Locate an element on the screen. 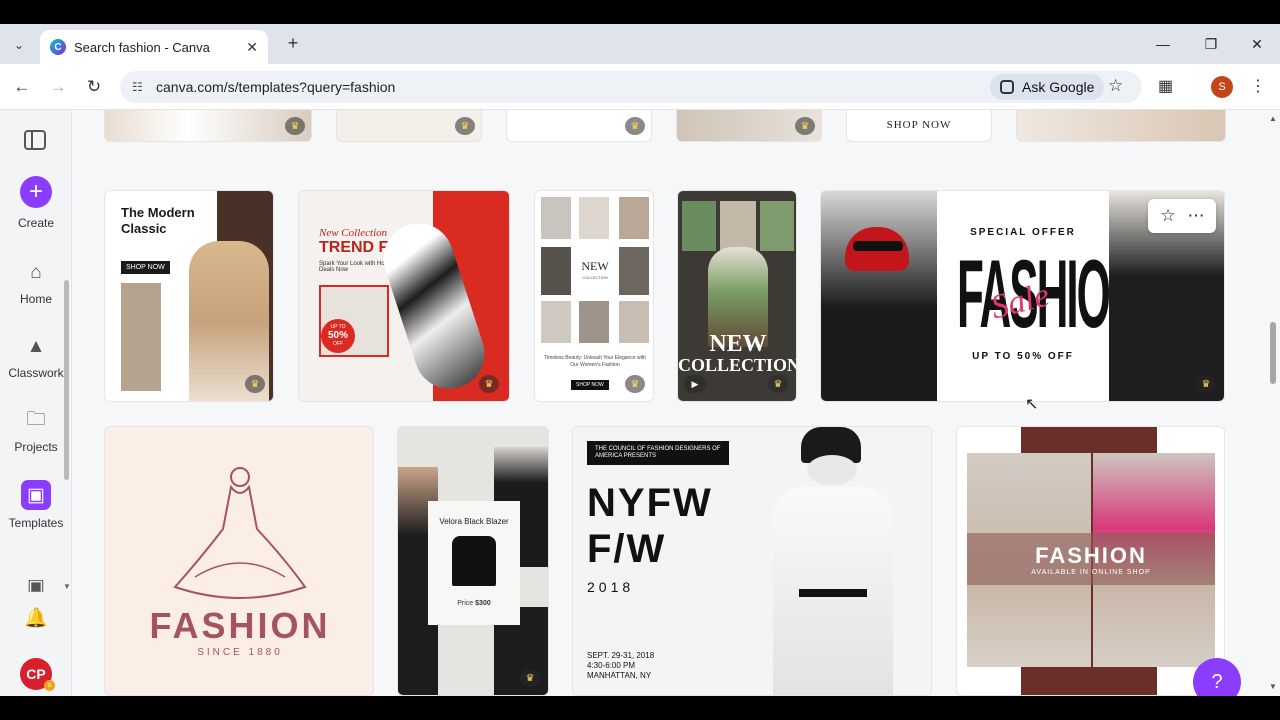 This screenshot has width=1280, height=720. sidebar-scrollbar: ▲ ▼ is located at coordinates (67, 420).